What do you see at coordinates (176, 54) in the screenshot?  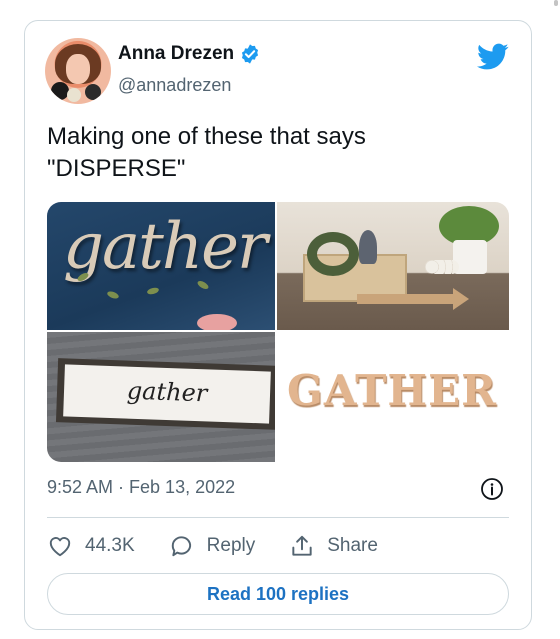 I see `author-display-name: Anna Drezen` at bounding box center [176, 54].